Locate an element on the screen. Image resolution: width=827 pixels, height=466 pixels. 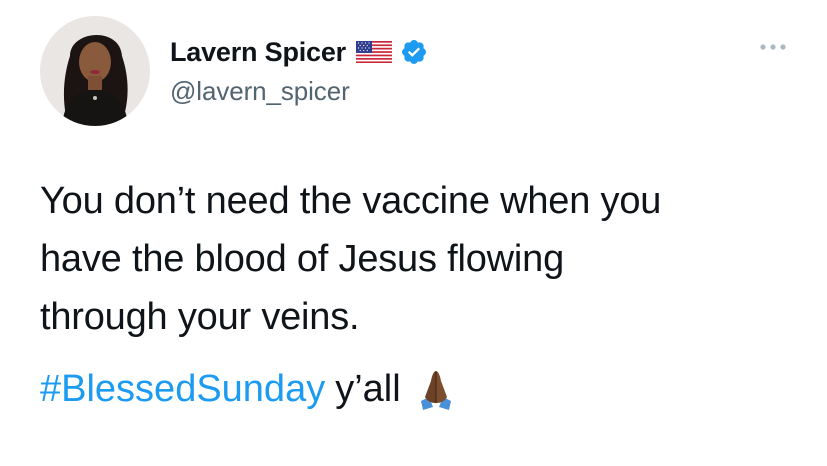
tweet-text-line: You don’t need the vaccine when you is located at coordinates (351, 201).